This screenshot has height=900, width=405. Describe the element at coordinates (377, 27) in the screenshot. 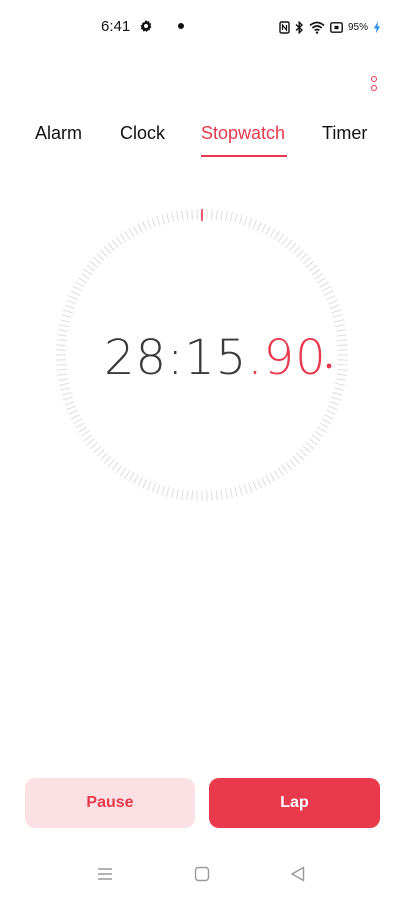

I see `charging-icon` at that location.